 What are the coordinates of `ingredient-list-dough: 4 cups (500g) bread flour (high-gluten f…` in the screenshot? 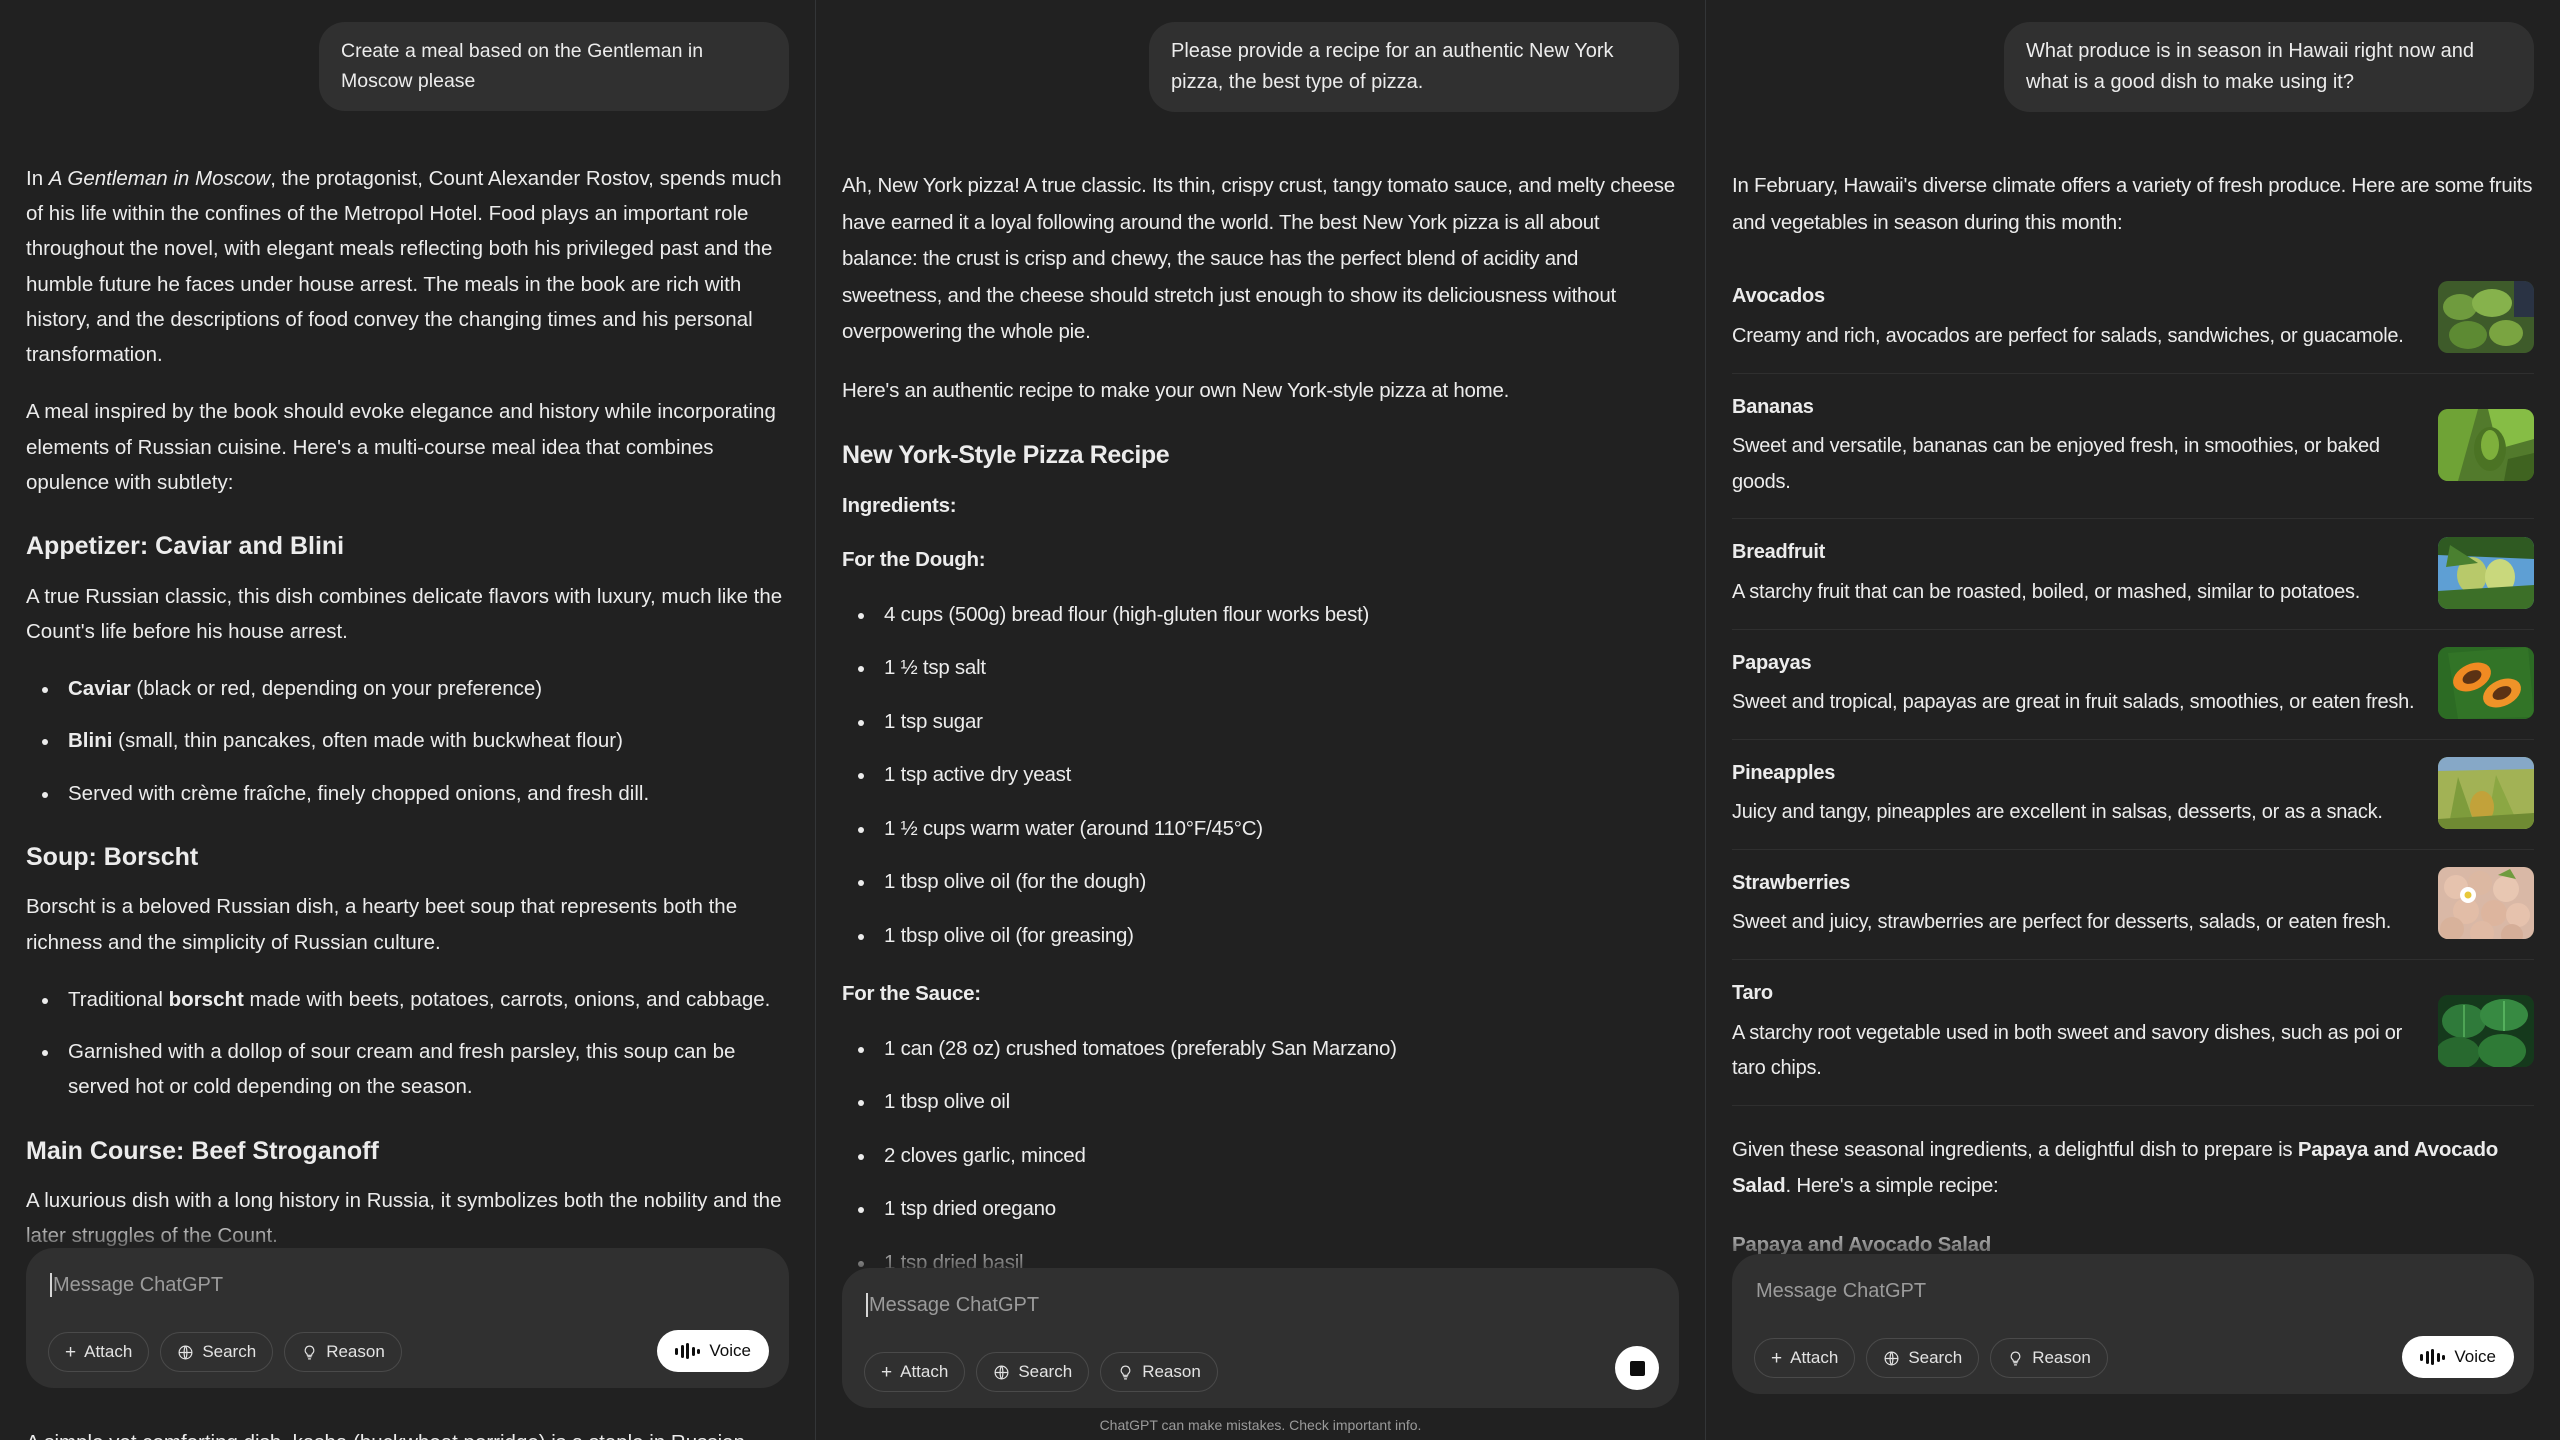 It's located at (1260, 775).